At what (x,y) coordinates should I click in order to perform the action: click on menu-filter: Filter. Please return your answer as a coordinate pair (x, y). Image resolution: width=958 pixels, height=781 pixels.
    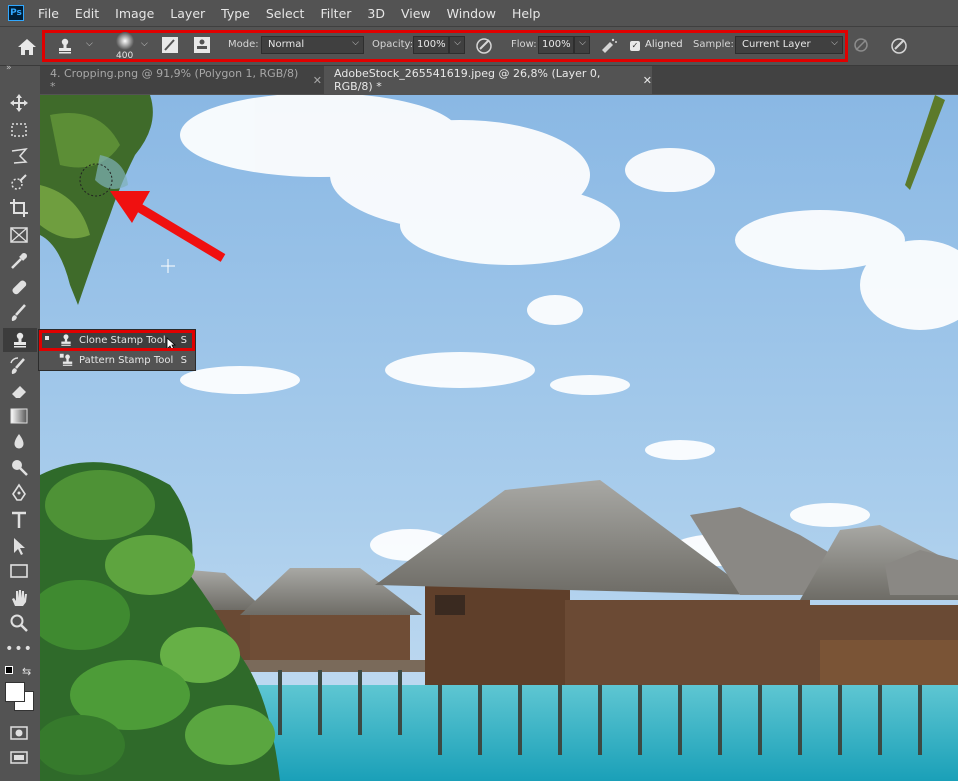
    Looking at the image, I should click on (335, 13).